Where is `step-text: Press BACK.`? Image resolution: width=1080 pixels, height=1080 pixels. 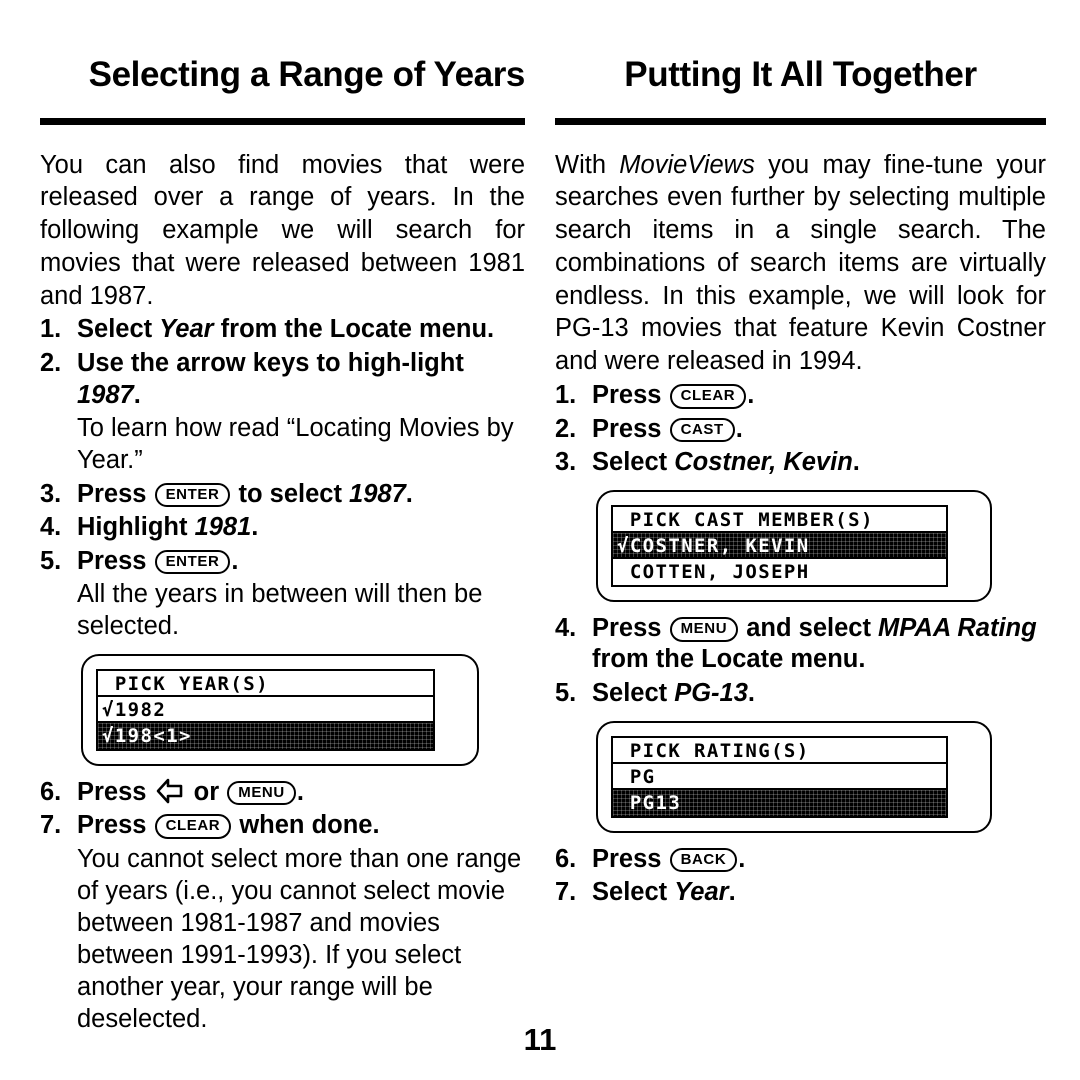 step-text: Press BACK. is located at coordinates (819, 860).